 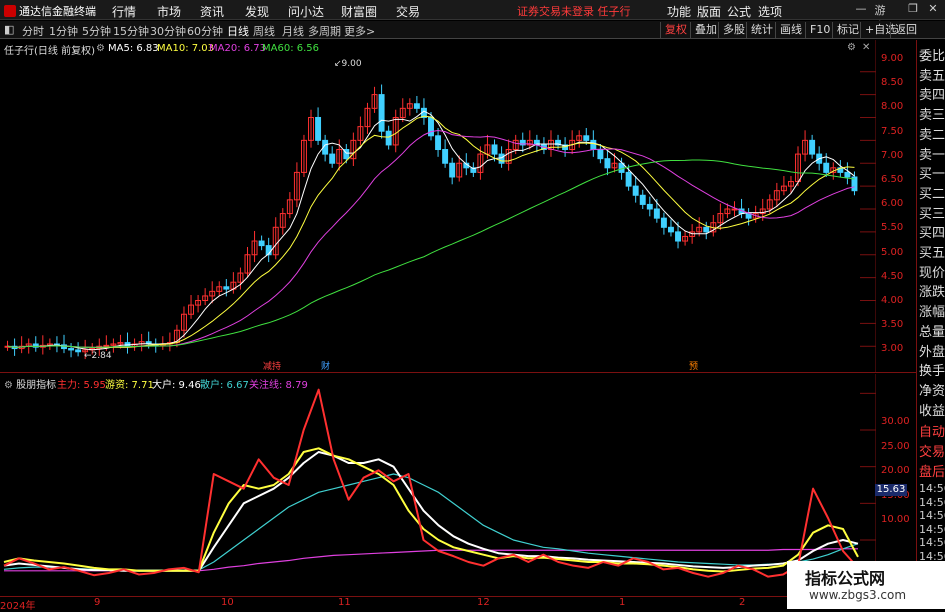 What do you see at coordinates (33, 31) in the screenshot?
I see `period-tab-0: 分时` at bounding box center [33, 31].